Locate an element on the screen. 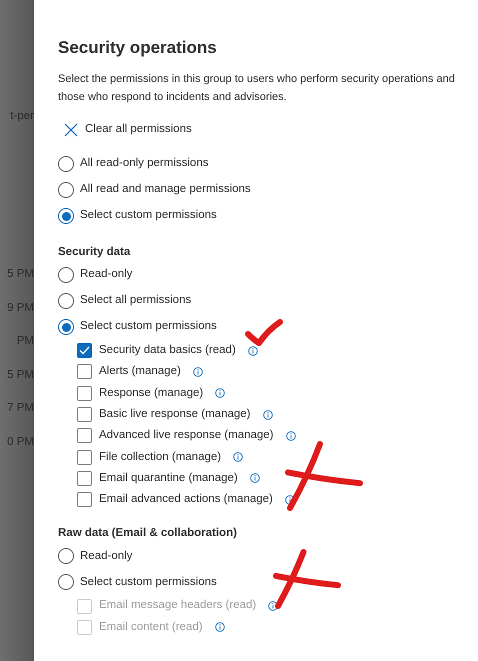 This screenshot has width=478, height=661. panel-title: Security operations is located at coordinates (138, 48).